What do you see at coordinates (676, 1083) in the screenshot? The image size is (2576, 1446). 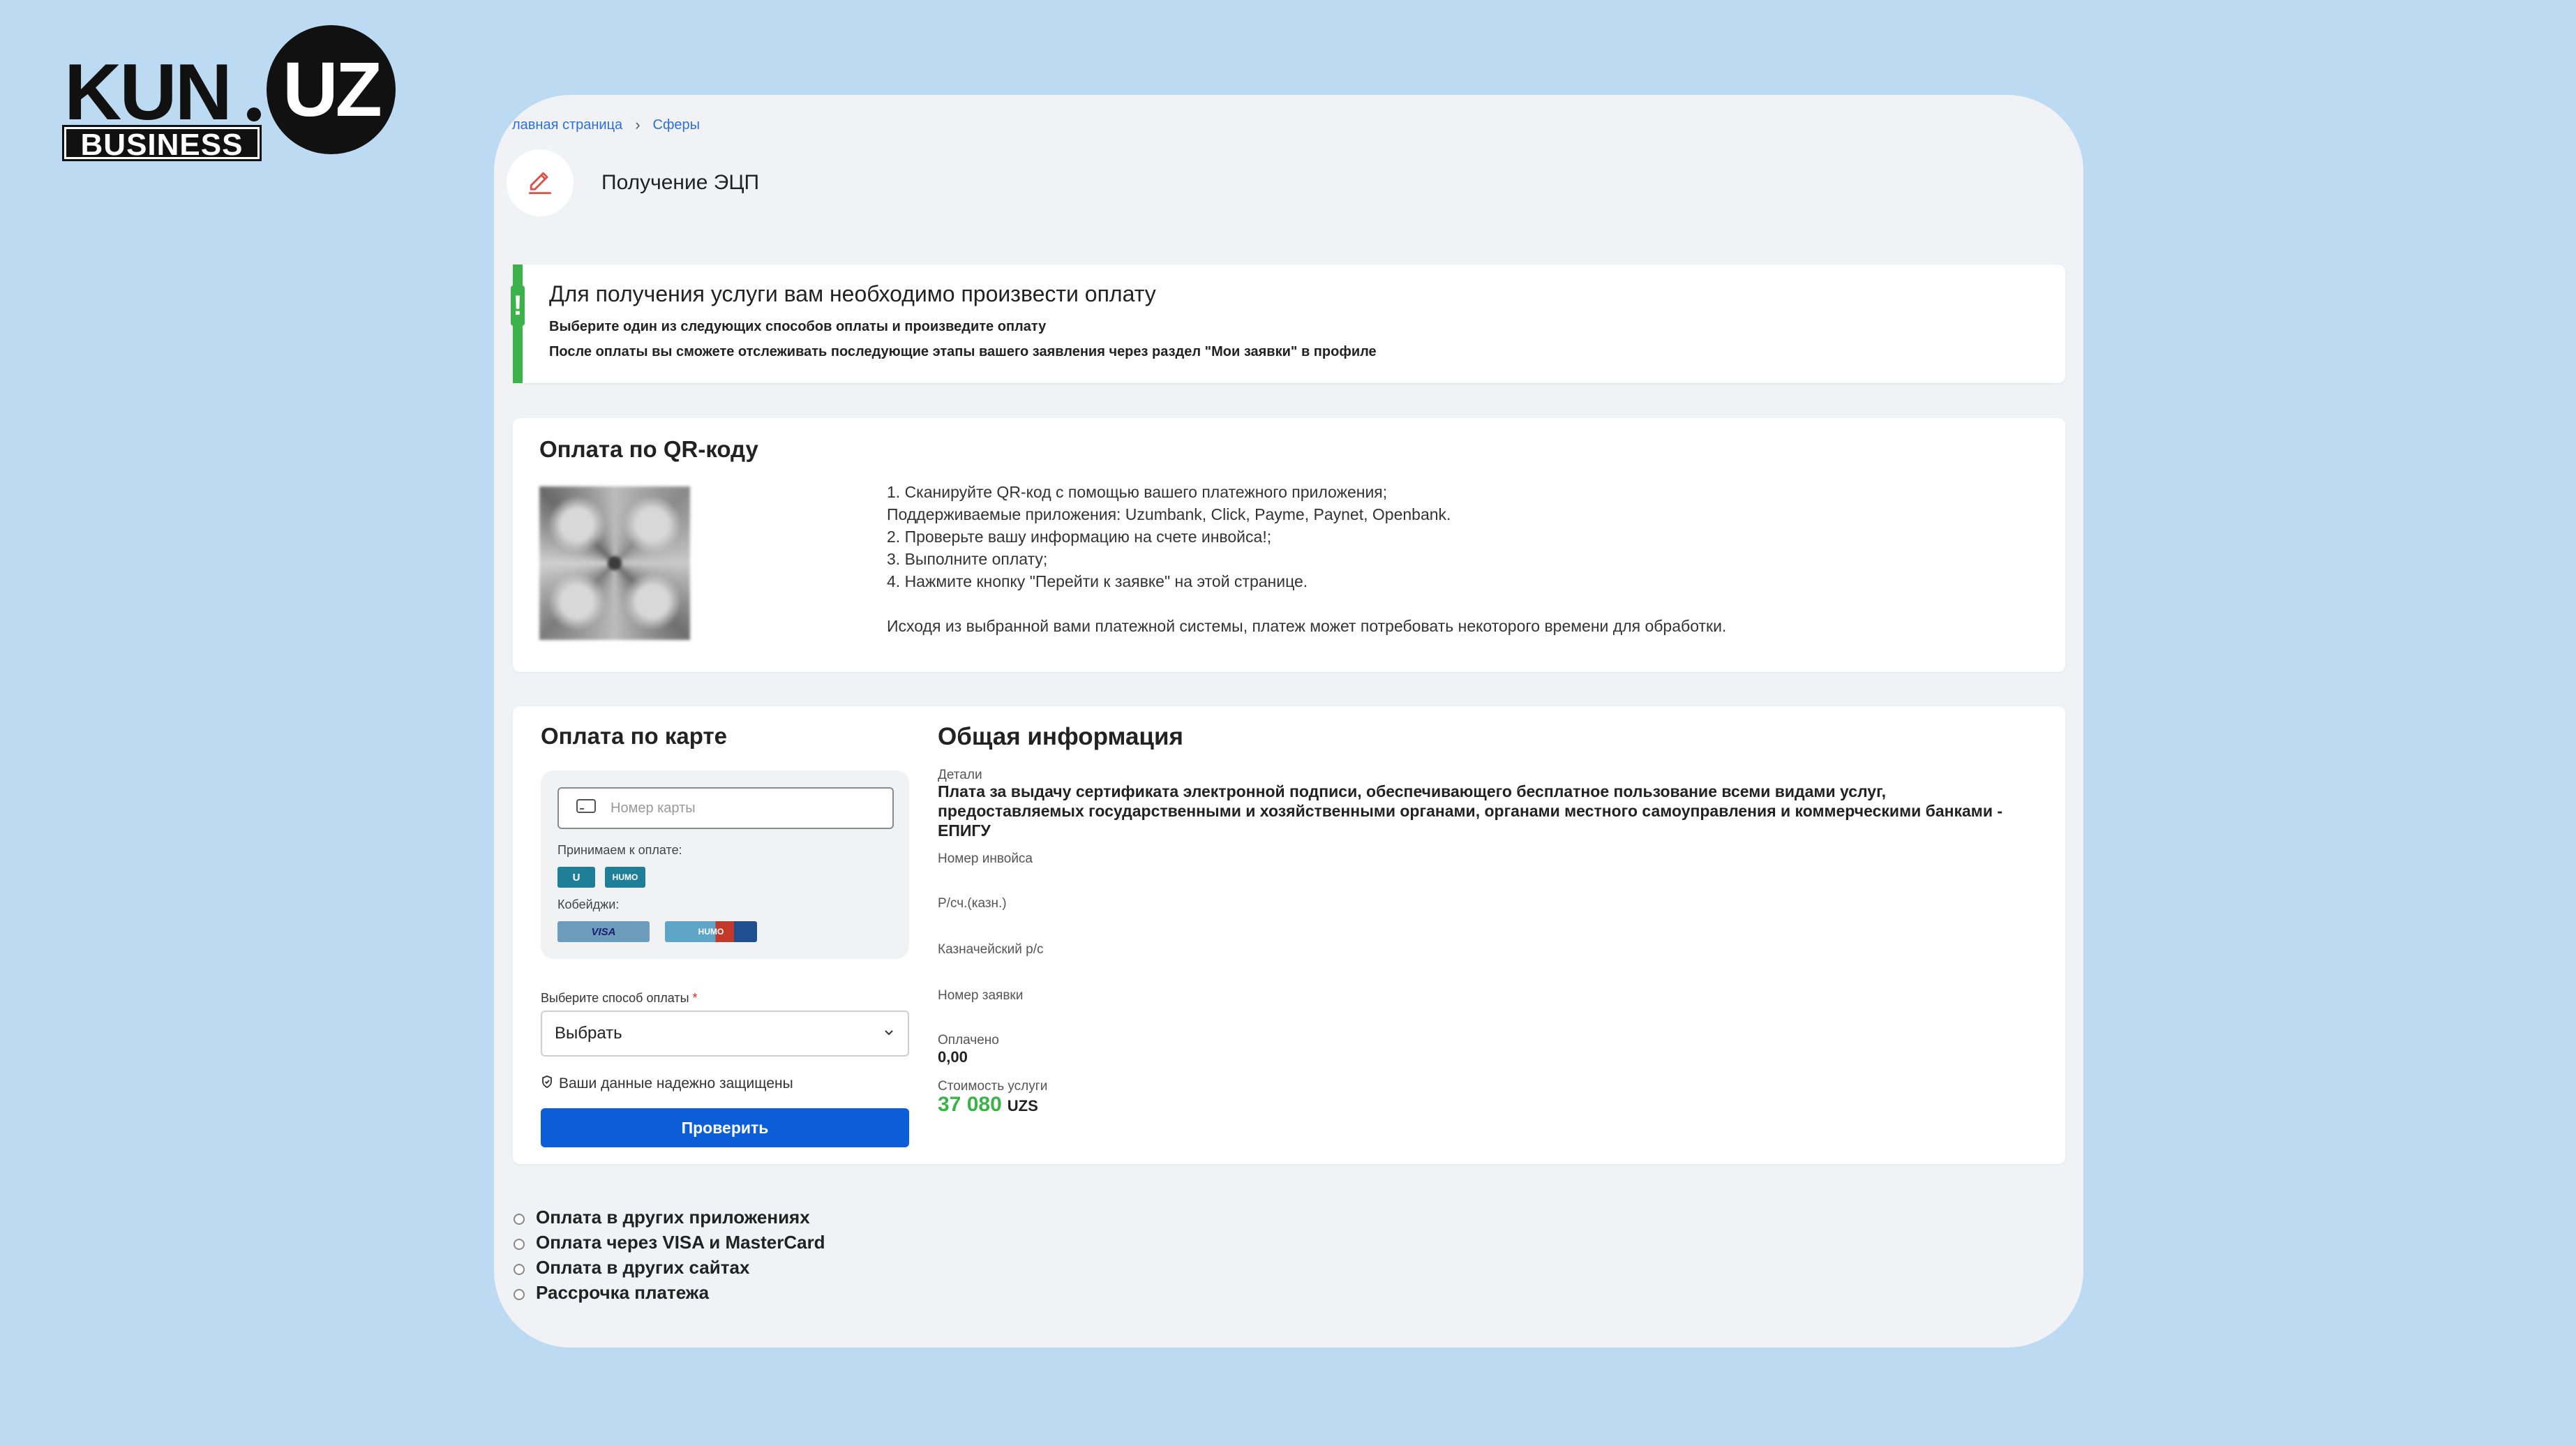 I see `secure-text: Ваши данные надежно защищены` at bounding box center [676, 1083].